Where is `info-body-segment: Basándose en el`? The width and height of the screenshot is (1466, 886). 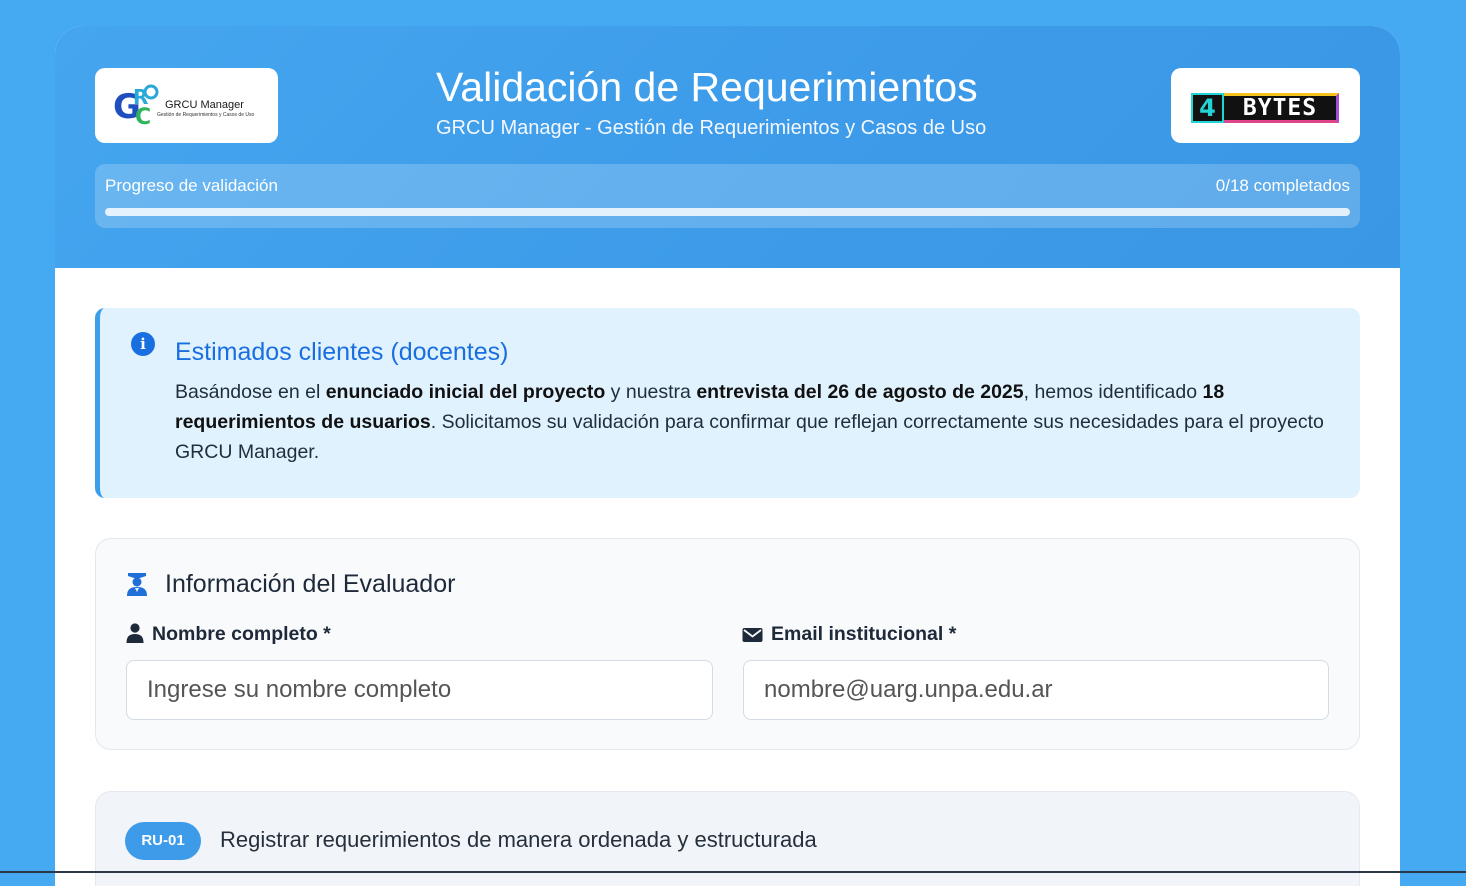
info-body-segment: Basándose en el is located at coordinates (250, 392).